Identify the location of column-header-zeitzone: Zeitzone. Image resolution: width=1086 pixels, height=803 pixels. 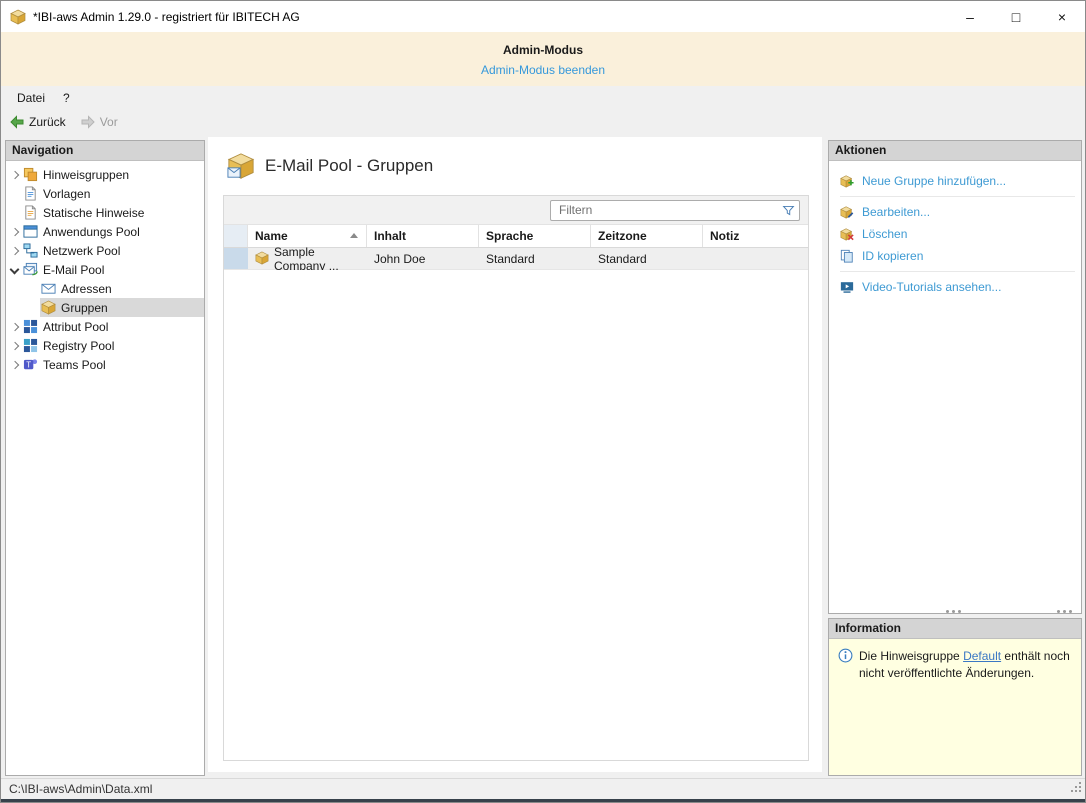
(647, 236).